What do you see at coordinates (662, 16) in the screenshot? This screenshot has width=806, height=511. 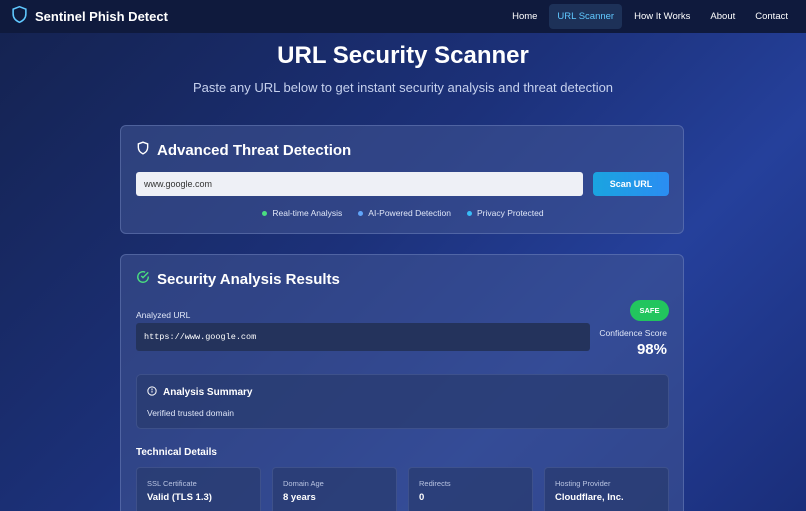 I see `nav-how-it-works: How It Works` at bounding box center [662, 16].